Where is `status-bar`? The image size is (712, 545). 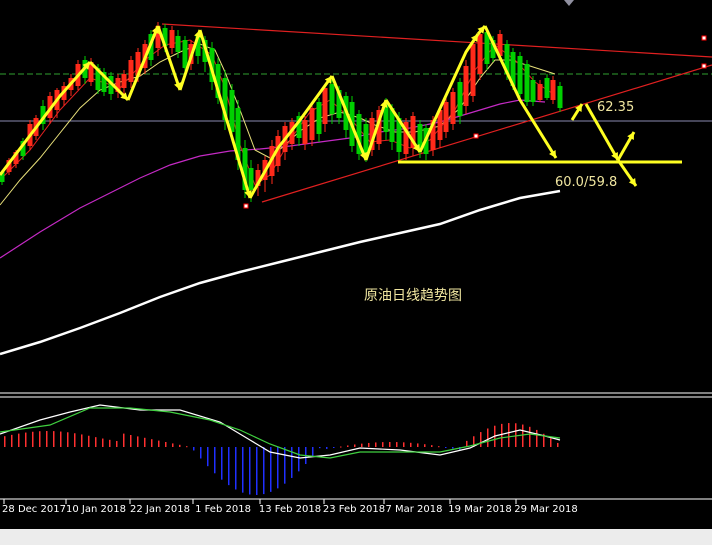 status-bar is located at coordinates (356, 537).